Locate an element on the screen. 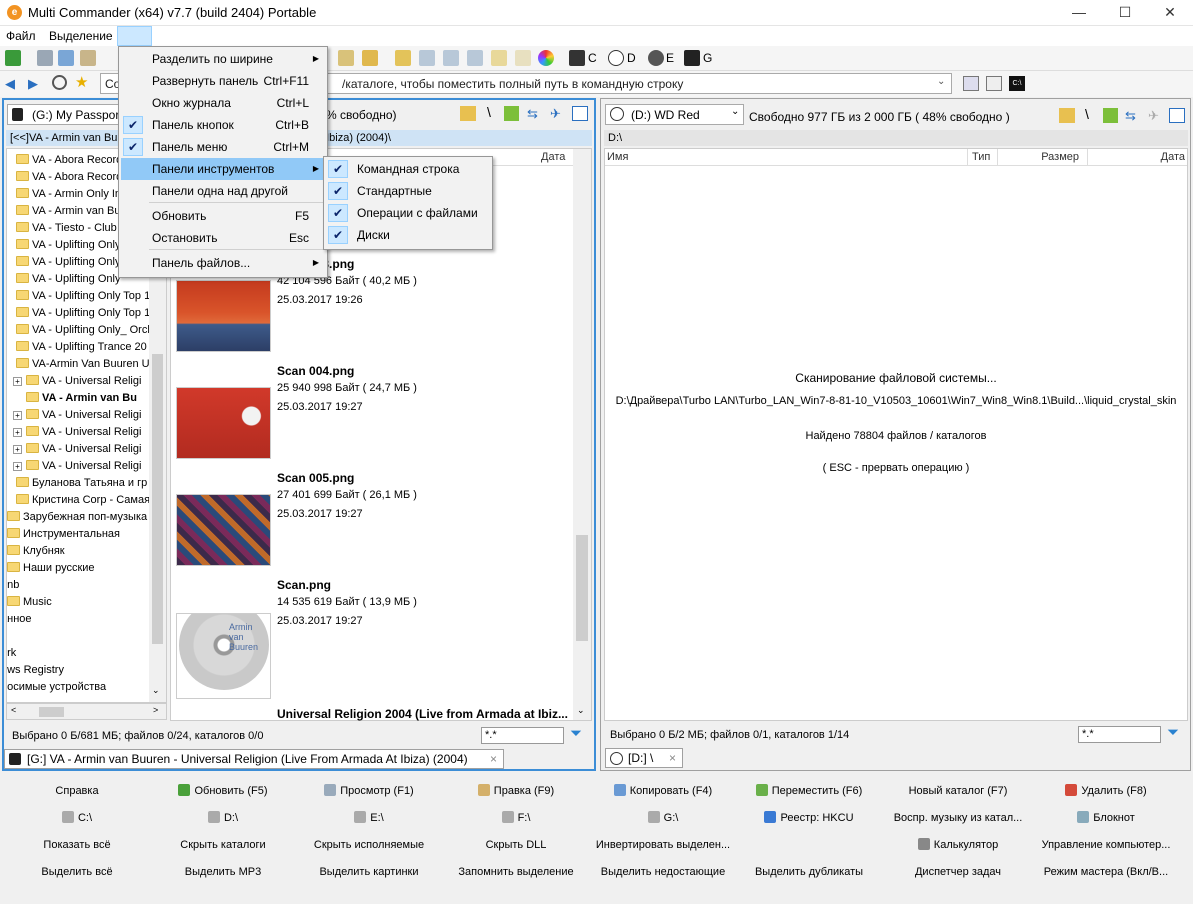 This screenshot has width=1193, height=904. tree-item: Наши русские is located at coordinates (51, 568).